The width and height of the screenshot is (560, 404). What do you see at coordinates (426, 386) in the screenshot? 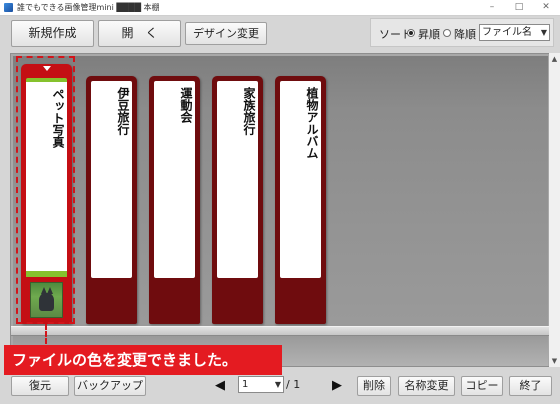
I see `rename-button: 名称変更` at bounding box center [426, 386].